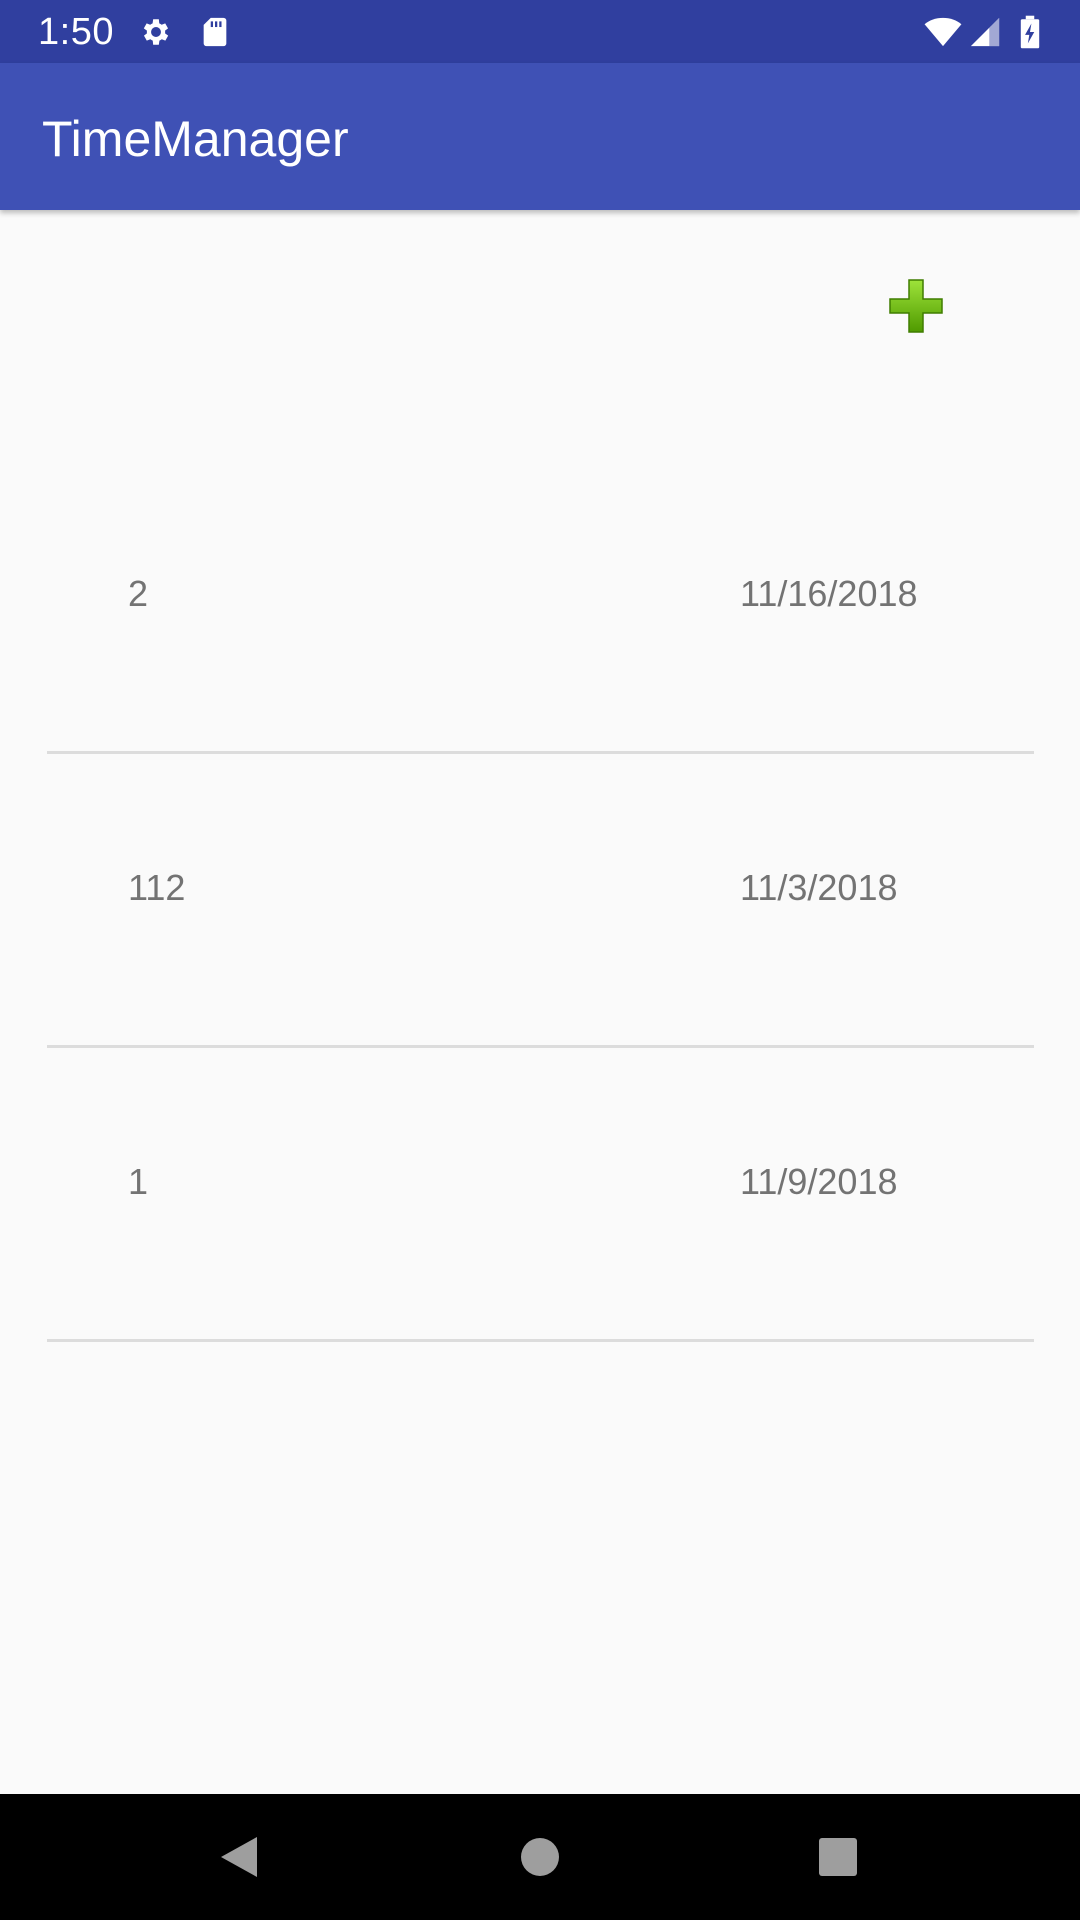 This screenshot has width=1080, height=1920. What do you see at coordinates (138, 593) in the screenshot?
I see `item-name: 2` at bounding box center [138, 593].